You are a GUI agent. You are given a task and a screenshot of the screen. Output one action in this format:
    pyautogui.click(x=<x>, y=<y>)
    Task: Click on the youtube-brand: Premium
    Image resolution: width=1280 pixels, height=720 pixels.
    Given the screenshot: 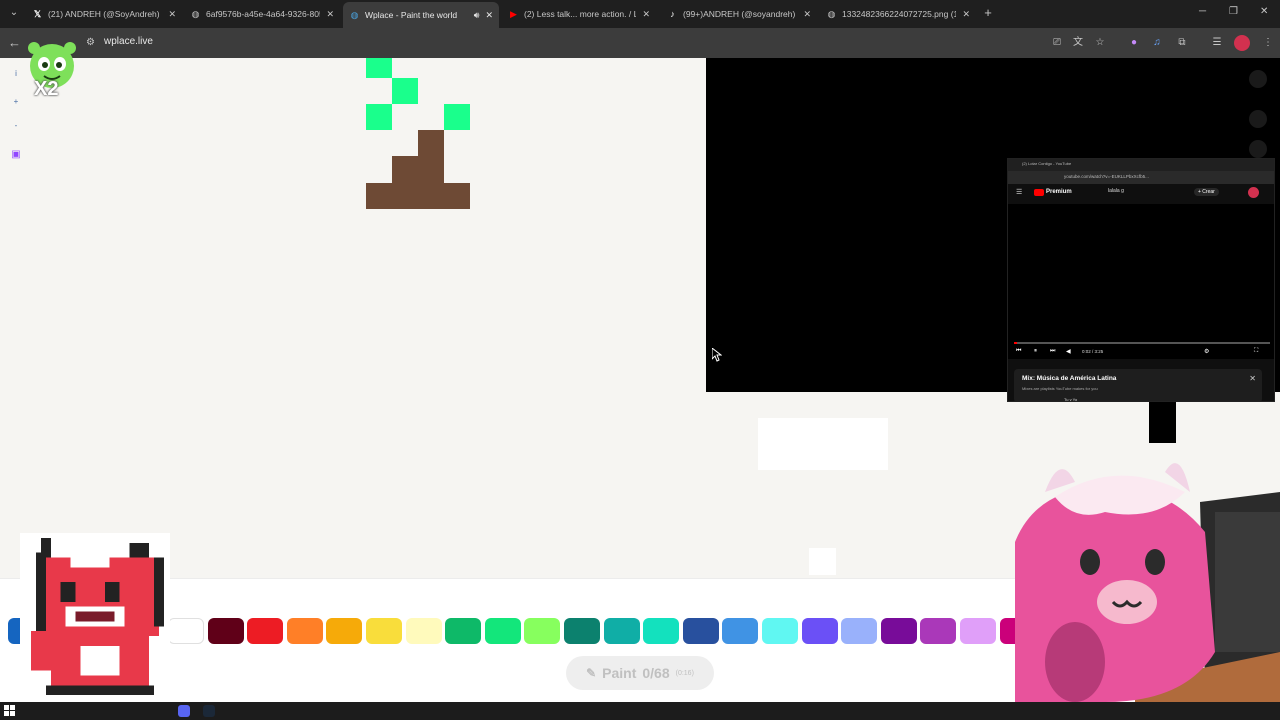 What is the action you would take?
    pyautogui.click(x=1059, y=192)
    